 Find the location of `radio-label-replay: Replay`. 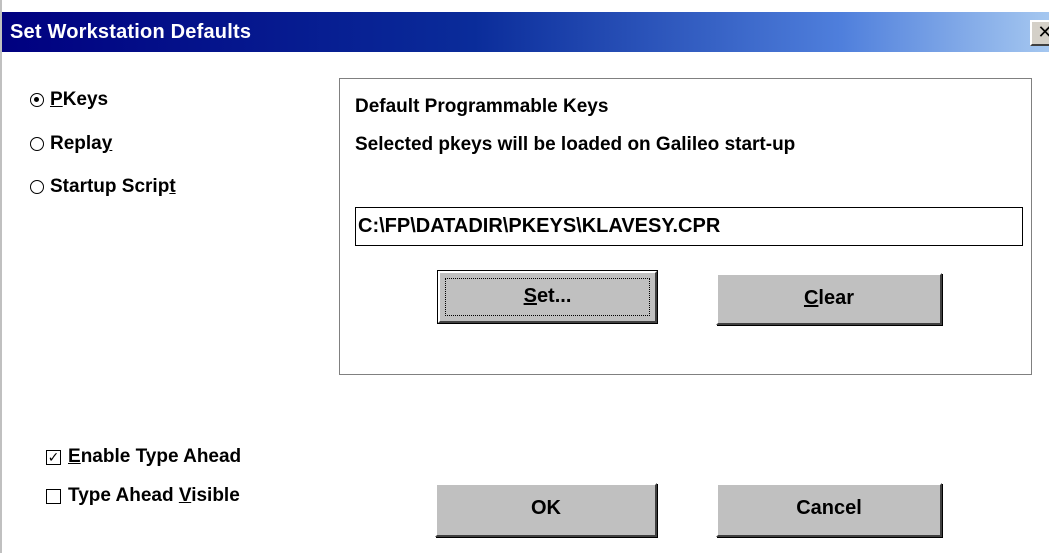

radio-label-replay: Replay is located at coordinates (81, 143).